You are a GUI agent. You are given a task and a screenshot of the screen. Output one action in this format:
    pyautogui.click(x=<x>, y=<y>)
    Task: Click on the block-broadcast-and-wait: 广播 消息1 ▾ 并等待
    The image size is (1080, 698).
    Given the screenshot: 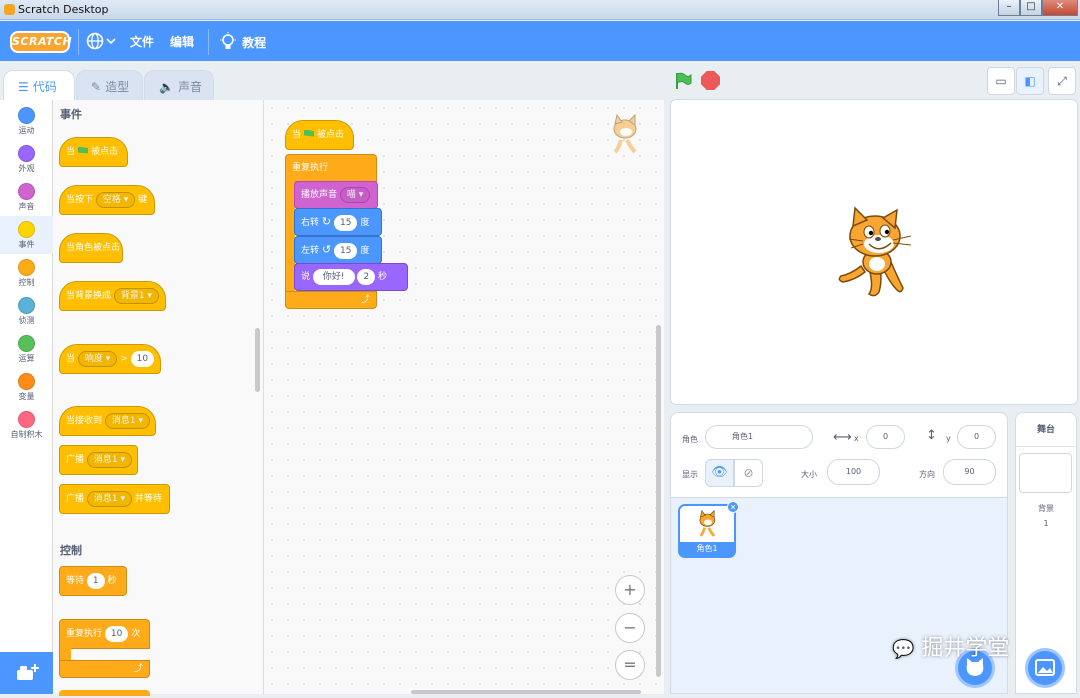 What is the action you would take?
    pyautogui.click(x=114, y=499)
    